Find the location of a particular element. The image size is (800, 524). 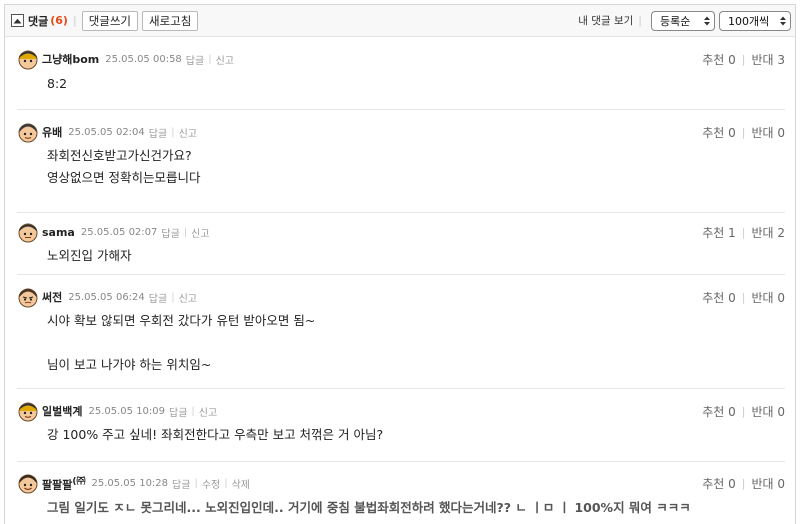

comment-text-line: 강 100% 주고 싶네! 좌회전한다고 우측만 보고 처꺾은 거 아님? is located at coordinates (215, 434).